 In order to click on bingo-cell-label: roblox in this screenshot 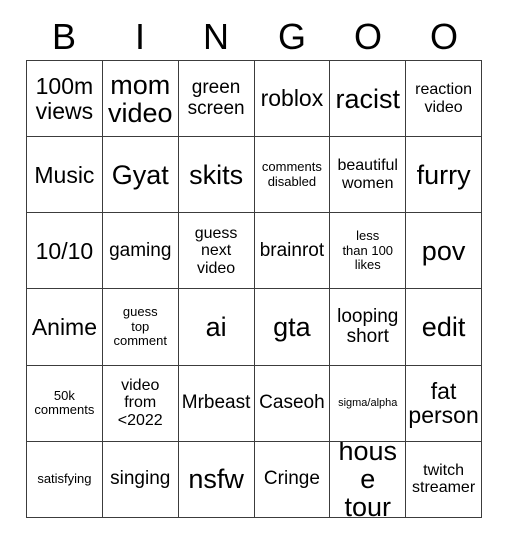, I will do `click(292, 98)`.